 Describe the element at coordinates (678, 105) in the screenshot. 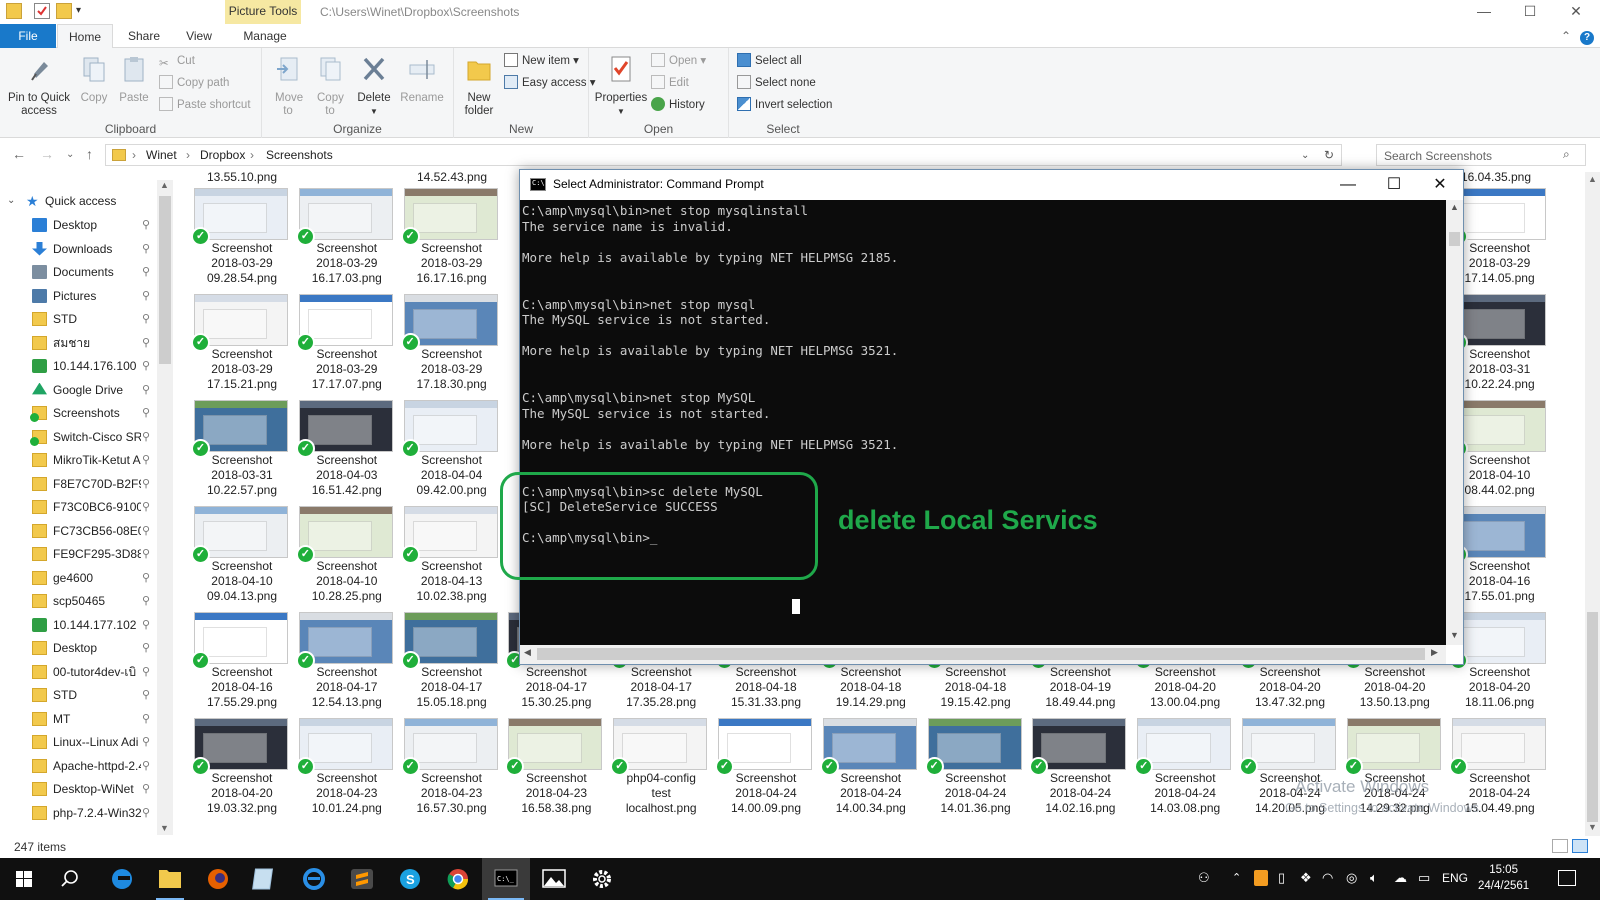

I see `history-button: History` at that location.